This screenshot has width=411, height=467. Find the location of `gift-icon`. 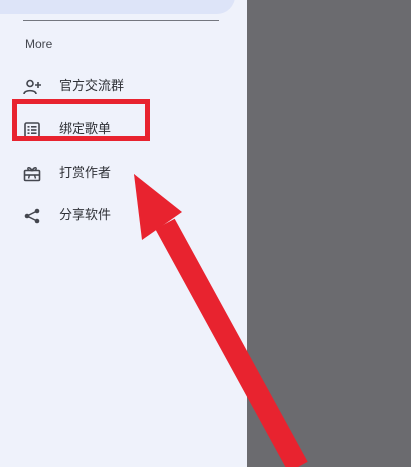

gift-icon is located at coordinates (32, 174).